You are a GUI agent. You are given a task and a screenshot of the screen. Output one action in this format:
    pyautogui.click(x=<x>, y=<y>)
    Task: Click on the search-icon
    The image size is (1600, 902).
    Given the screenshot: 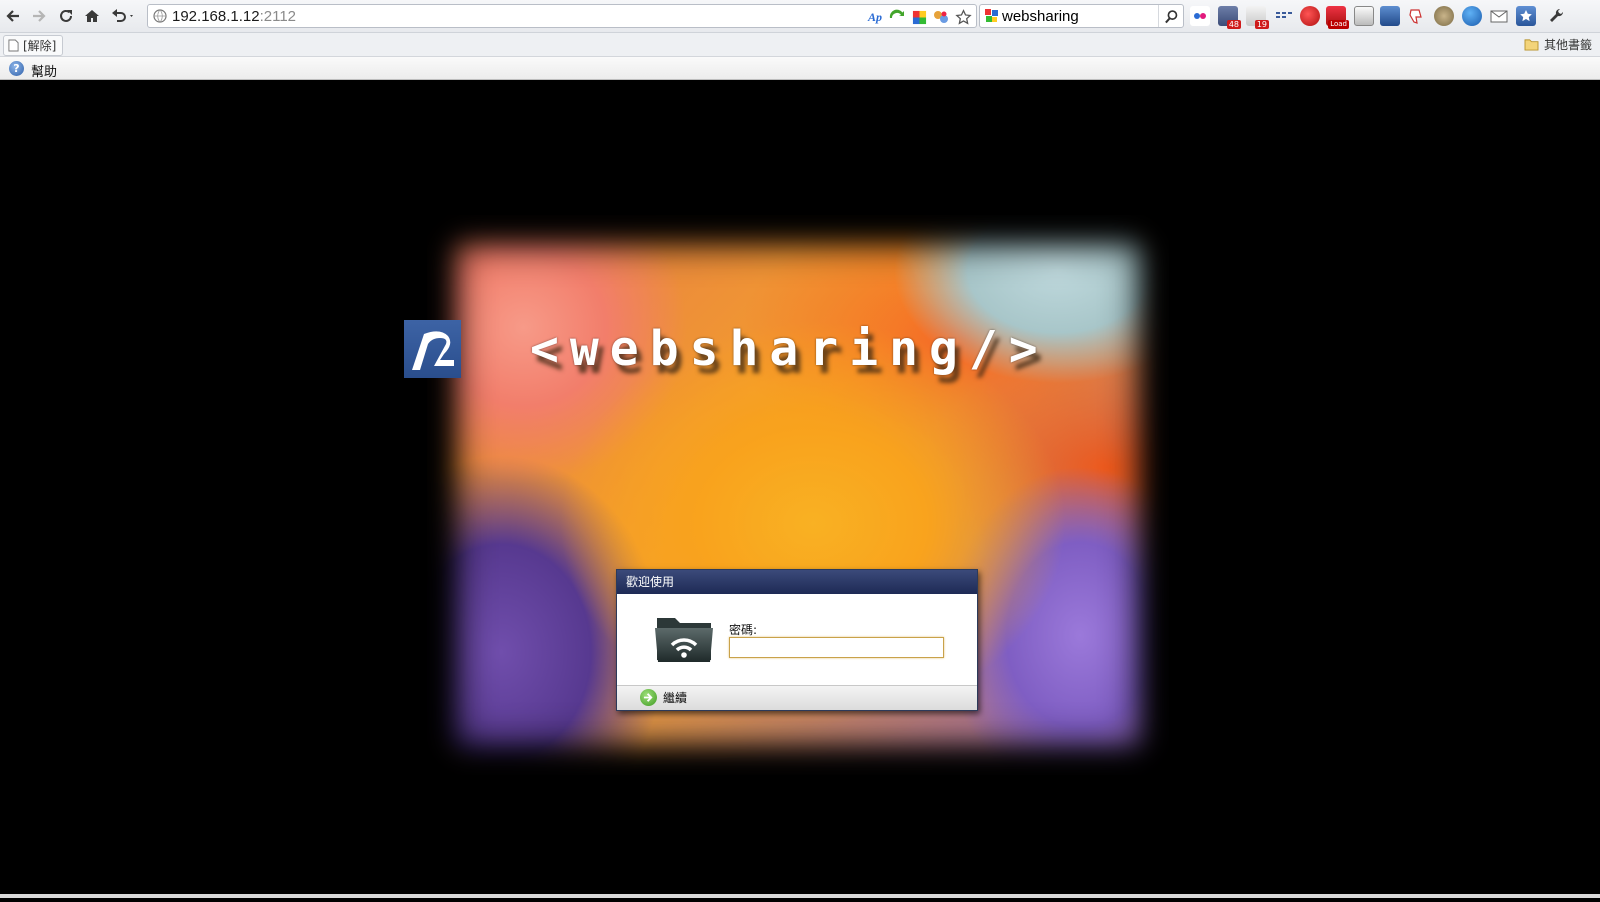 What is the action you would take?
    pyautogui.click(x=1170, y=16)
    